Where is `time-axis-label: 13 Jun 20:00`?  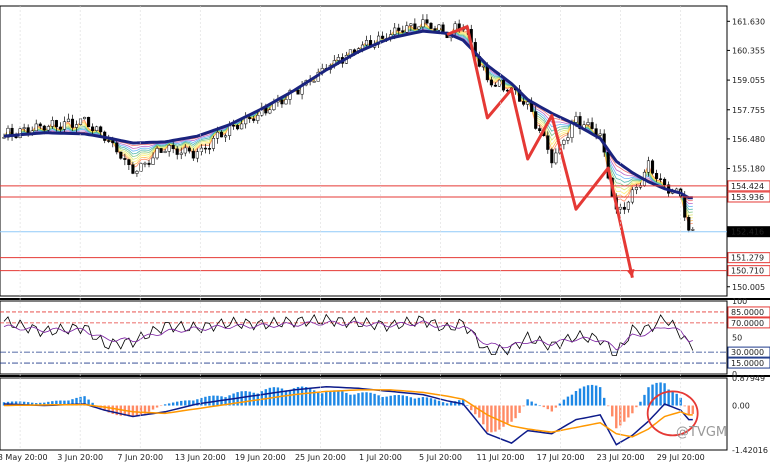 time-axis-label: 13 Jun 20:00 is located at coordinates (200, 457).